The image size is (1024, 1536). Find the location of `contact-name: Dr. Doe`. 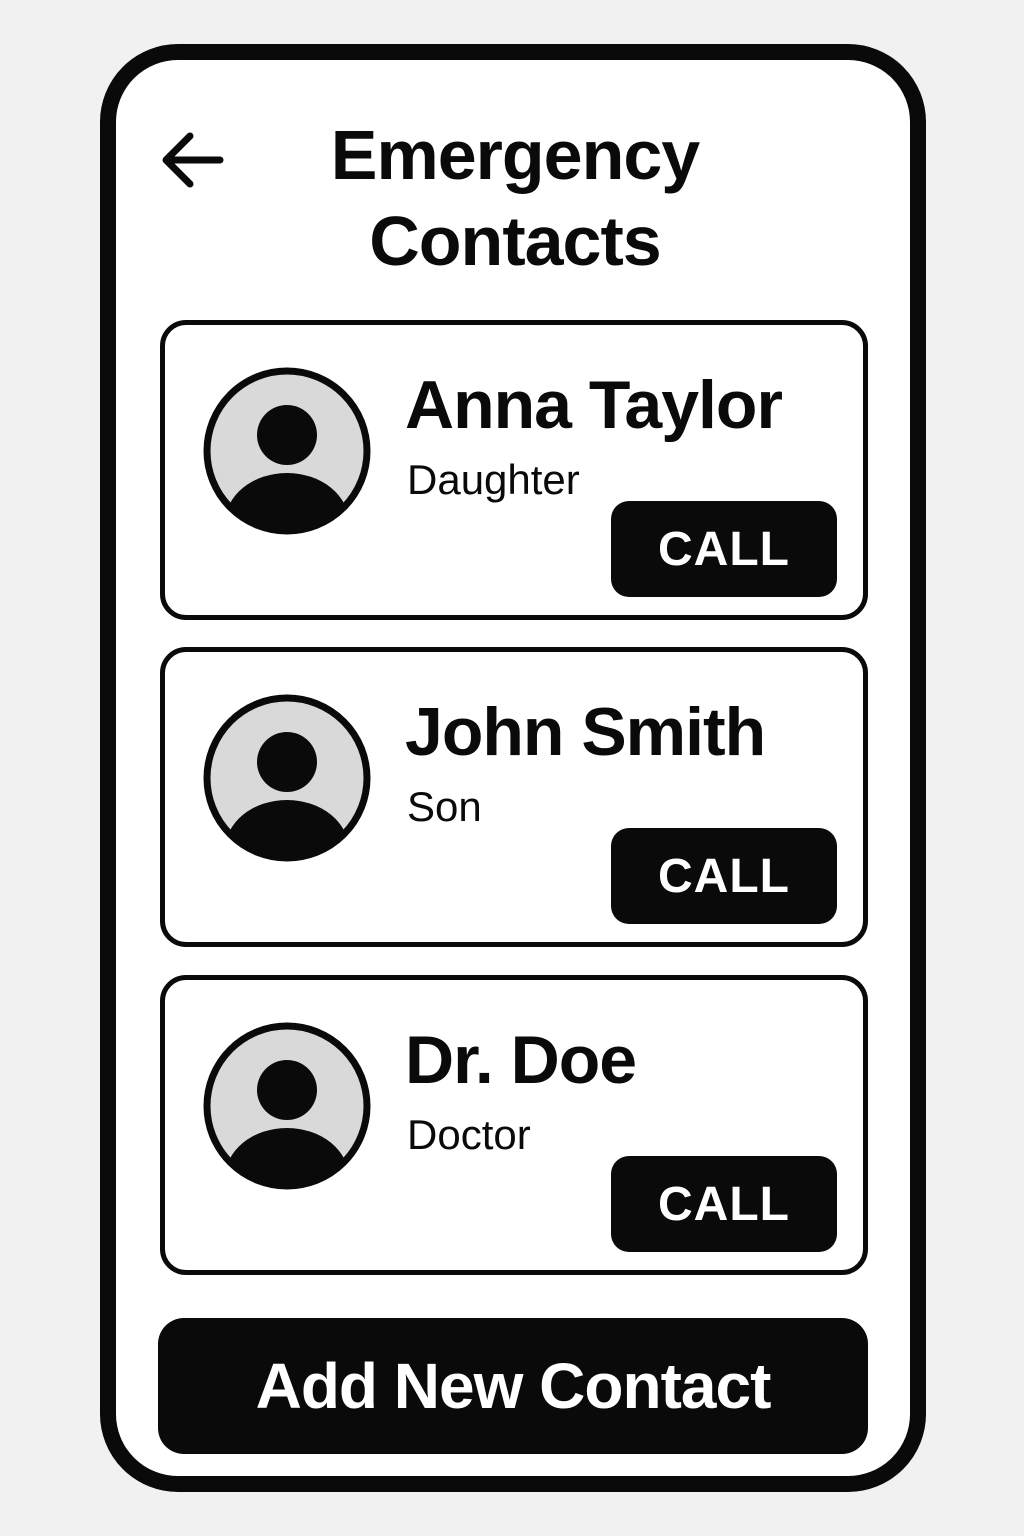

contact-name: Dr. Doe is located at coordinates (521, 1060).